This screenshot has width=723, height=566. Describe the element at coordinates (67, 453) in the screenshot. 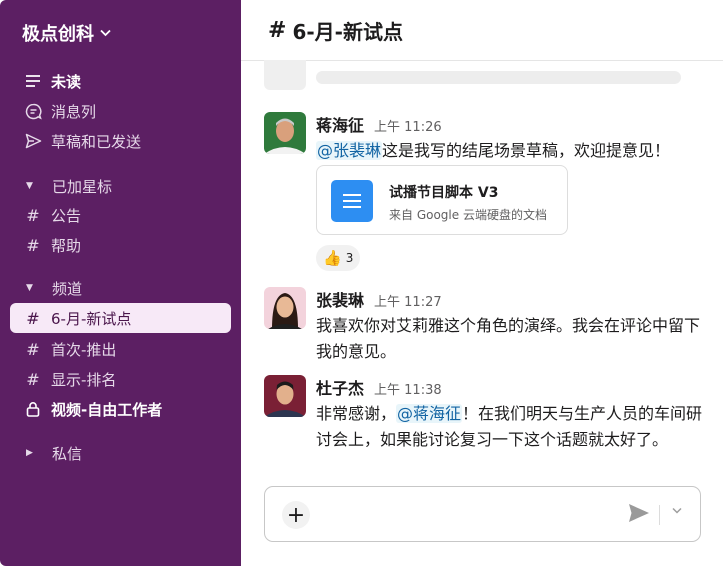

I see `section-label: 私信` at that location.